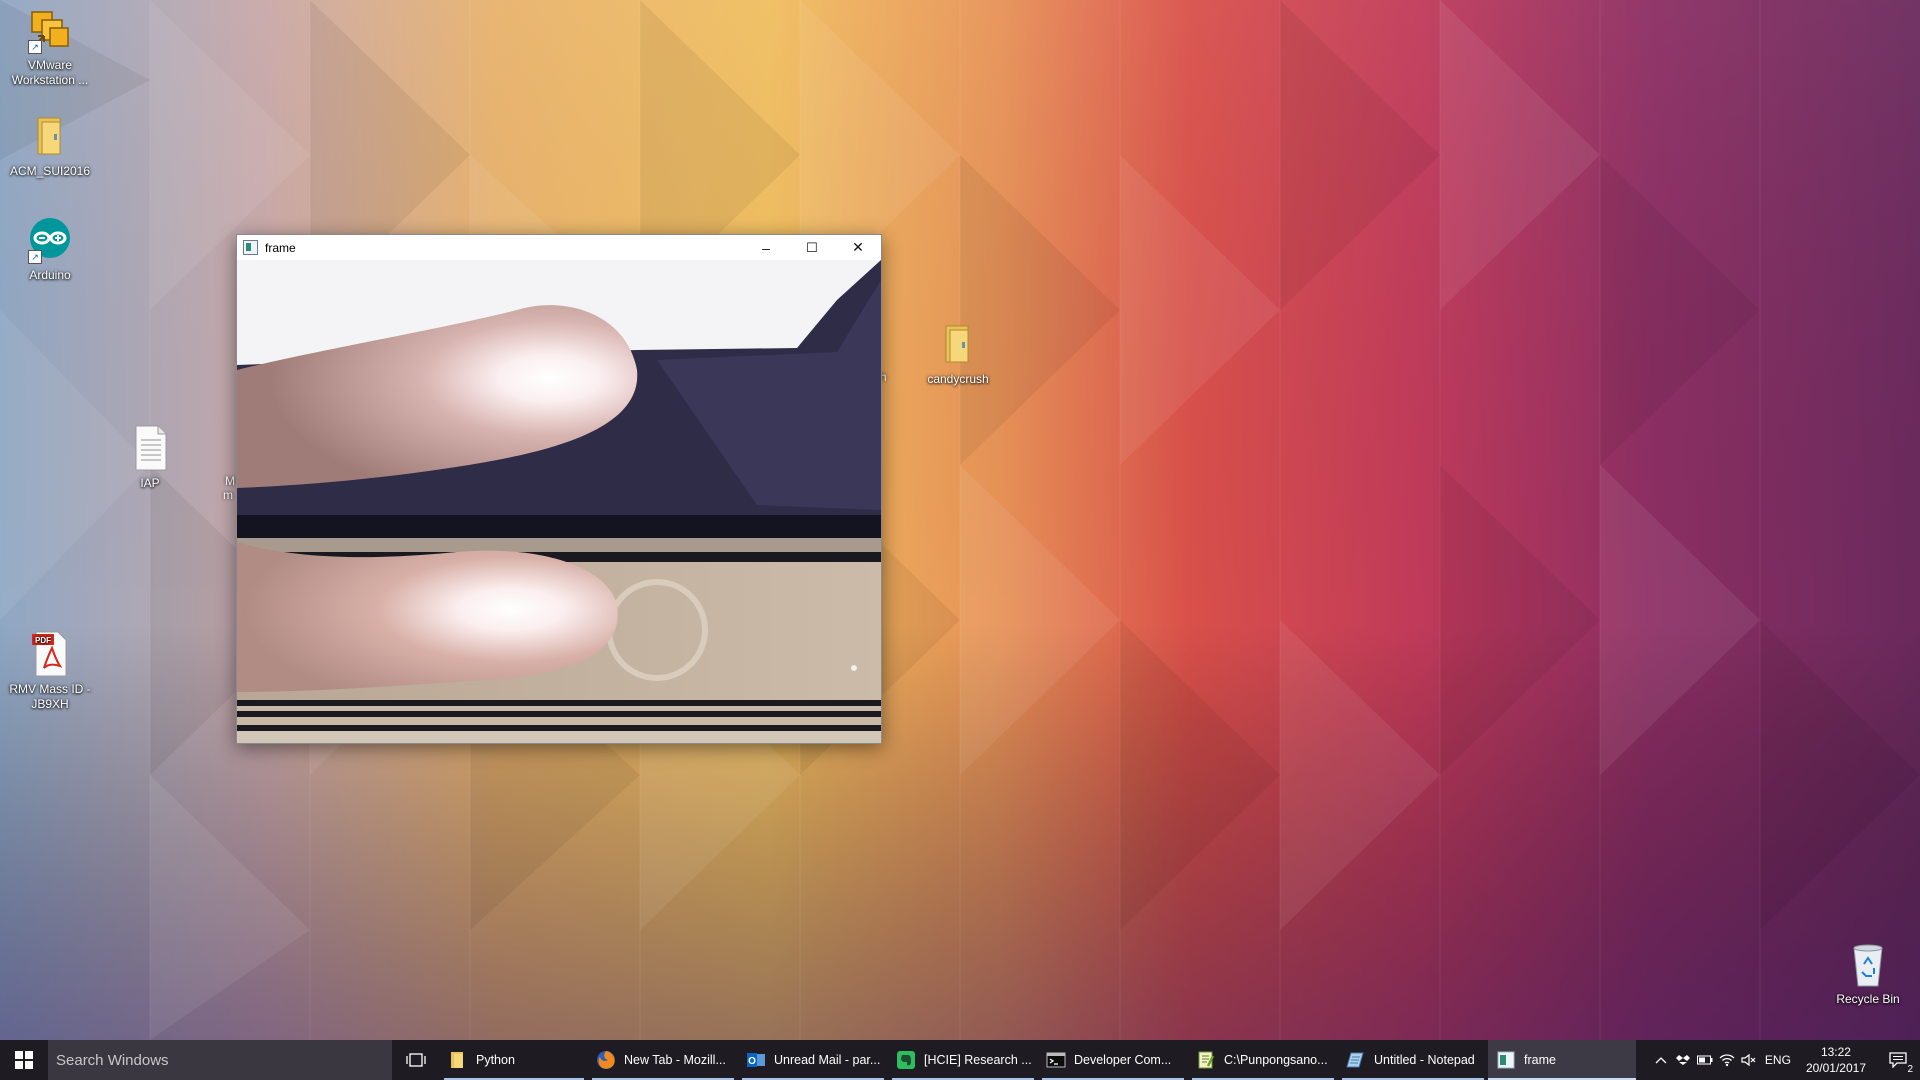  I want to click on taskbar-item-python: Python, so click(514, 1060).